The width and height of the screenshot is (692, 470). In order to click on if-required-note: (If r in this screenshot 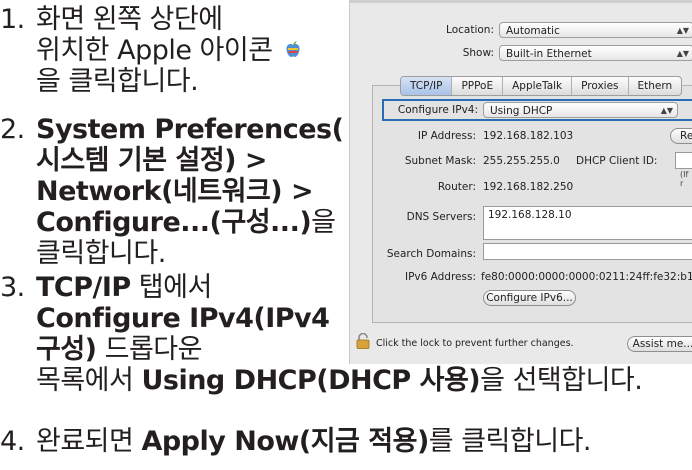, I will do `click(684, 179)`.